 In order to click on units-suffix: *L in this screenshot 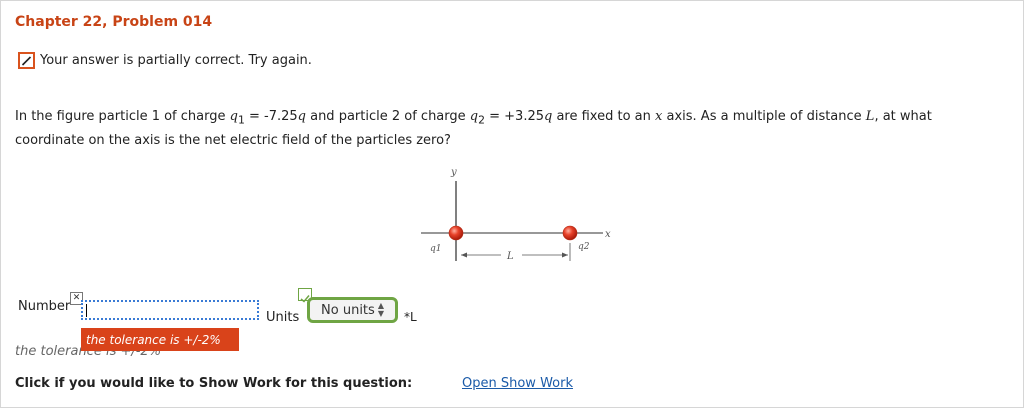, I will do `click(410, 317)`.